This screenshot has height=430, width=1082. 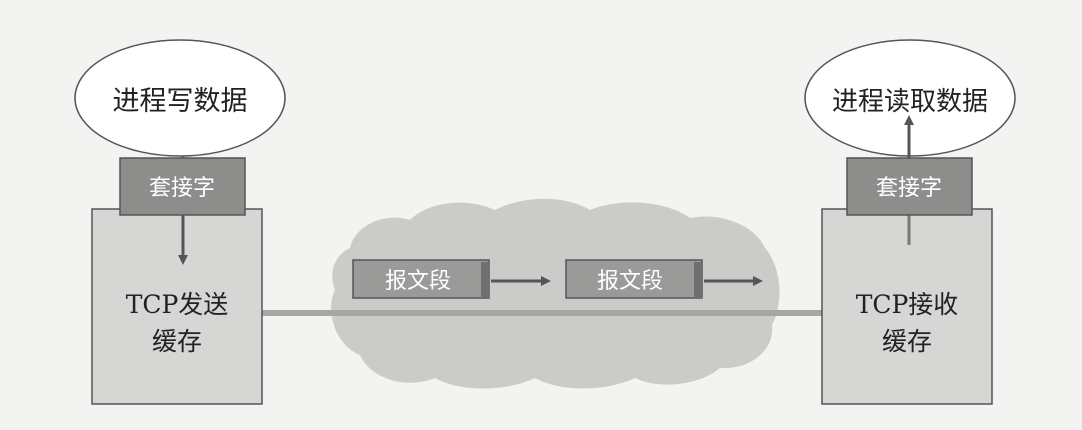 What do you see at coordinates (909, 188) in the screenshot?
I see `receive-socket-label: 套接字` at bounding box center [909, 188].